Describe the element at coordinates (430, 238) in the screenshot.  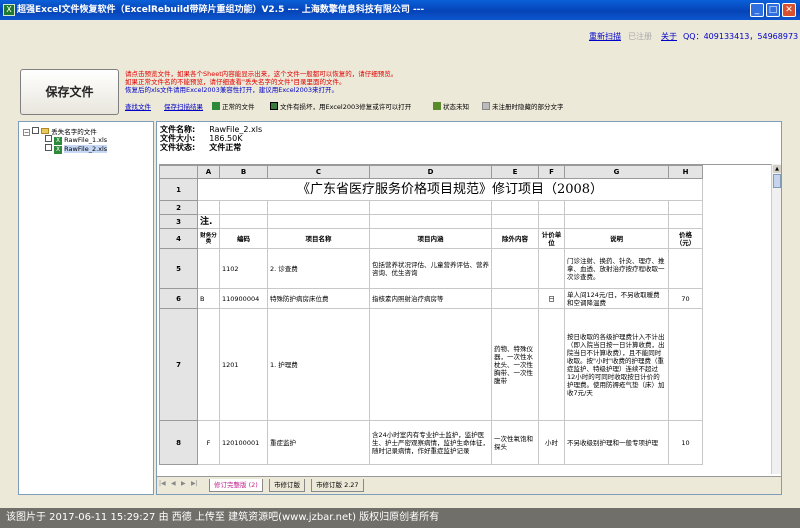
I see `cell: 项目内涵` at that location.